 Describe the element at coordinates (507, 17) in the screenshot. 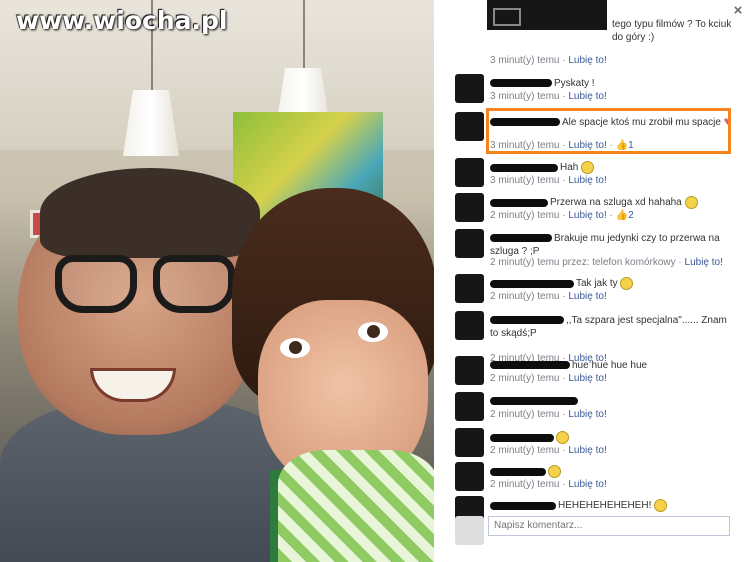

I see `play-icon` at that location.